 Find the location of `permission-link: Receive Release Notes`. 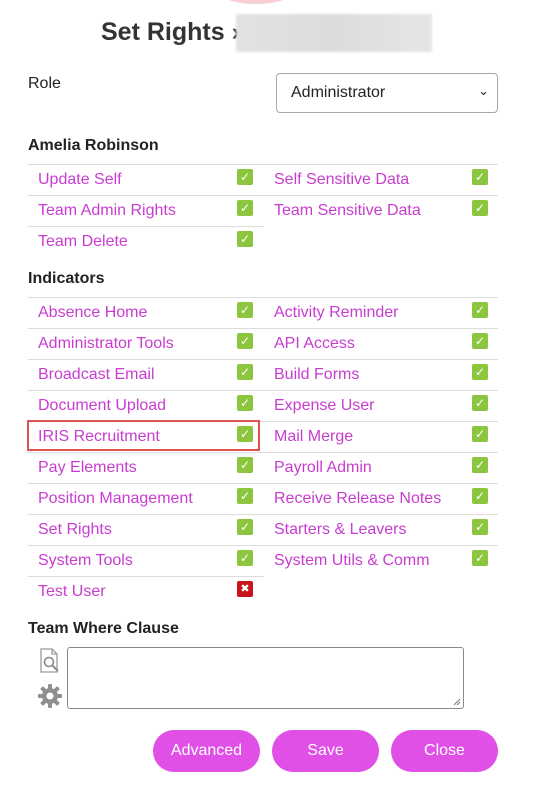

permission-link: Receive Release Notes is located at coordinates (357, 499).